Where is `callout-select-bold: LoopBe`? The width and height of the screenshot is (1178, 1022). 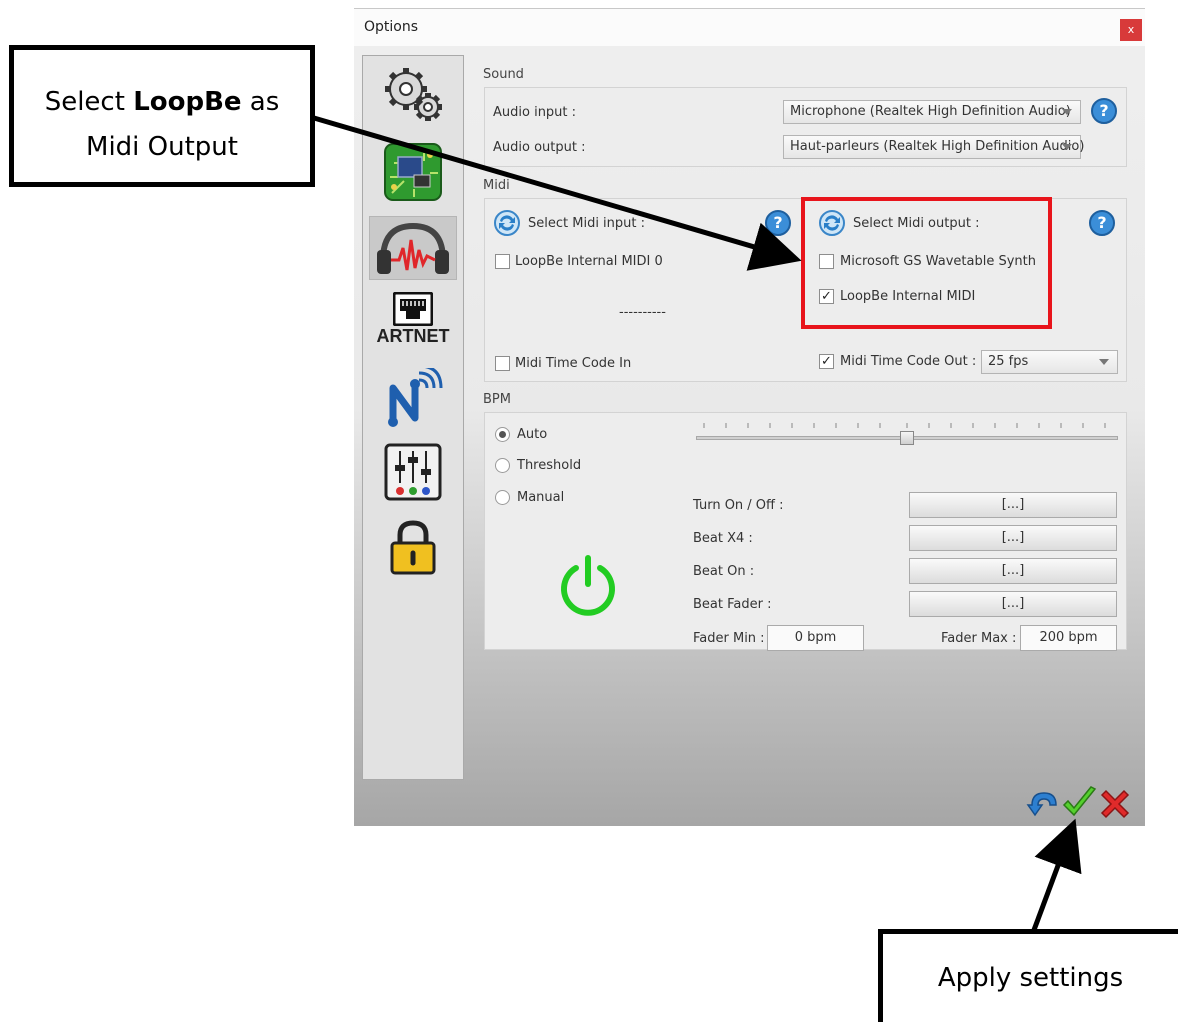 callout-select-bold: LoopBe is located at coordinates (187, 102).